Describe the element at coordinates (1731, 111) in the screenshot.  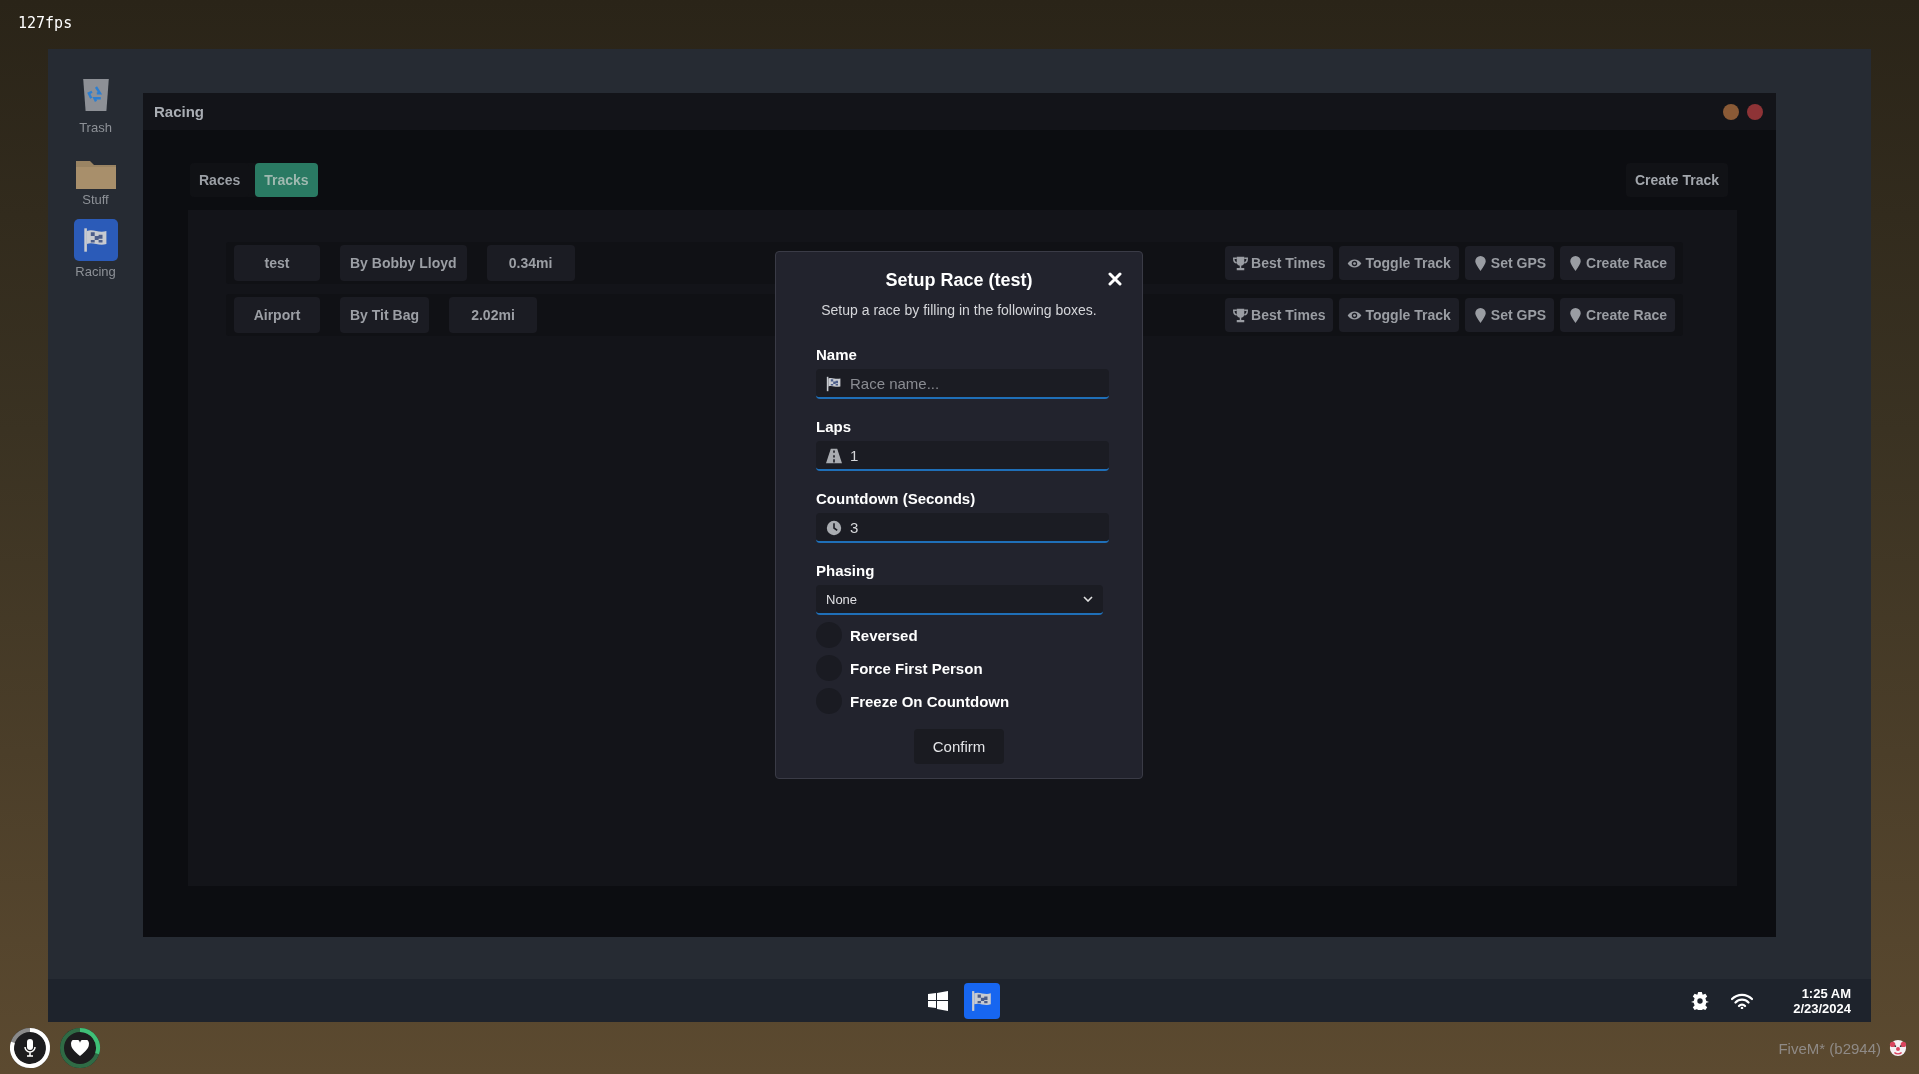
I see `minimize-button` at that location.